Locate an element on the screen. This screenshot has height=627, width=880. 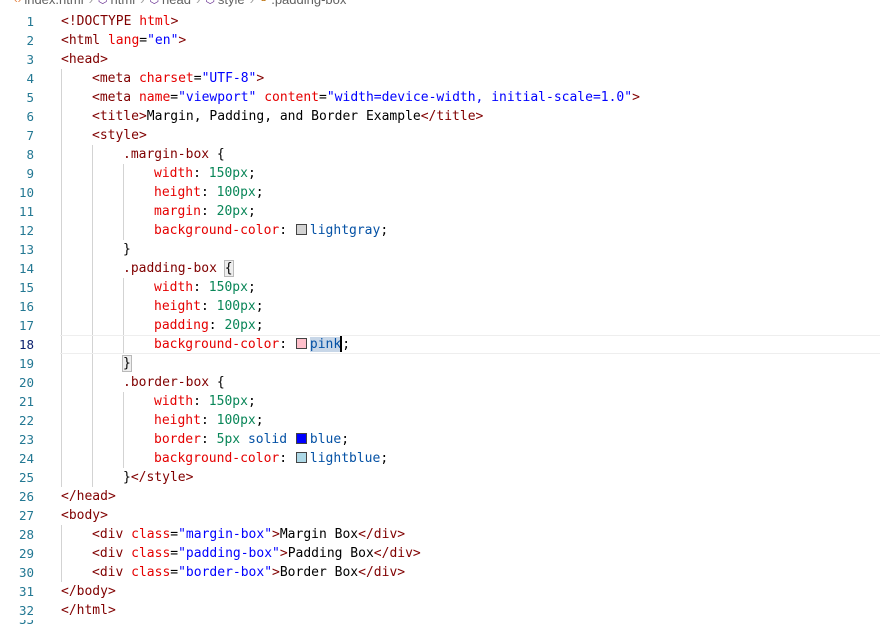
code-line: 4 <meta charset="UTF-8"> is located at coordinates (440, 78).